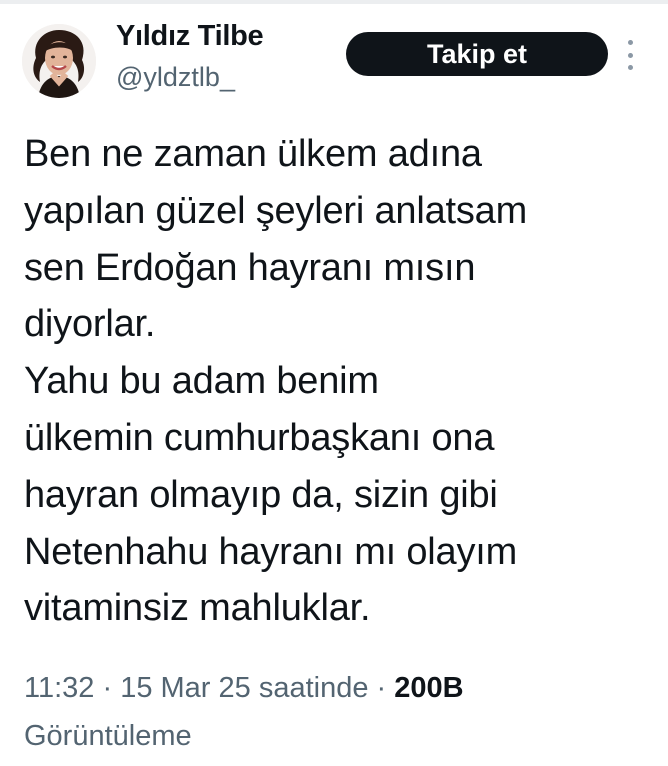 The width and height of the screenshot is (668, 766). Describe the element at coordinates (190, 36) in the screenshot. I see `author-display-name: Yıldız Tilbe` at that location.